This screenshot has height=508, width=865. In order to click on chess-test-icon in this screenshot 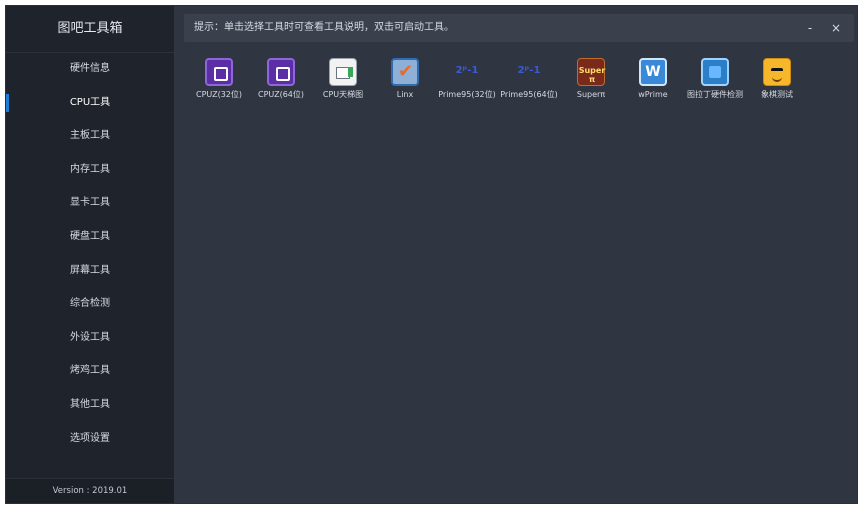, I will do `click(777, 72)`.